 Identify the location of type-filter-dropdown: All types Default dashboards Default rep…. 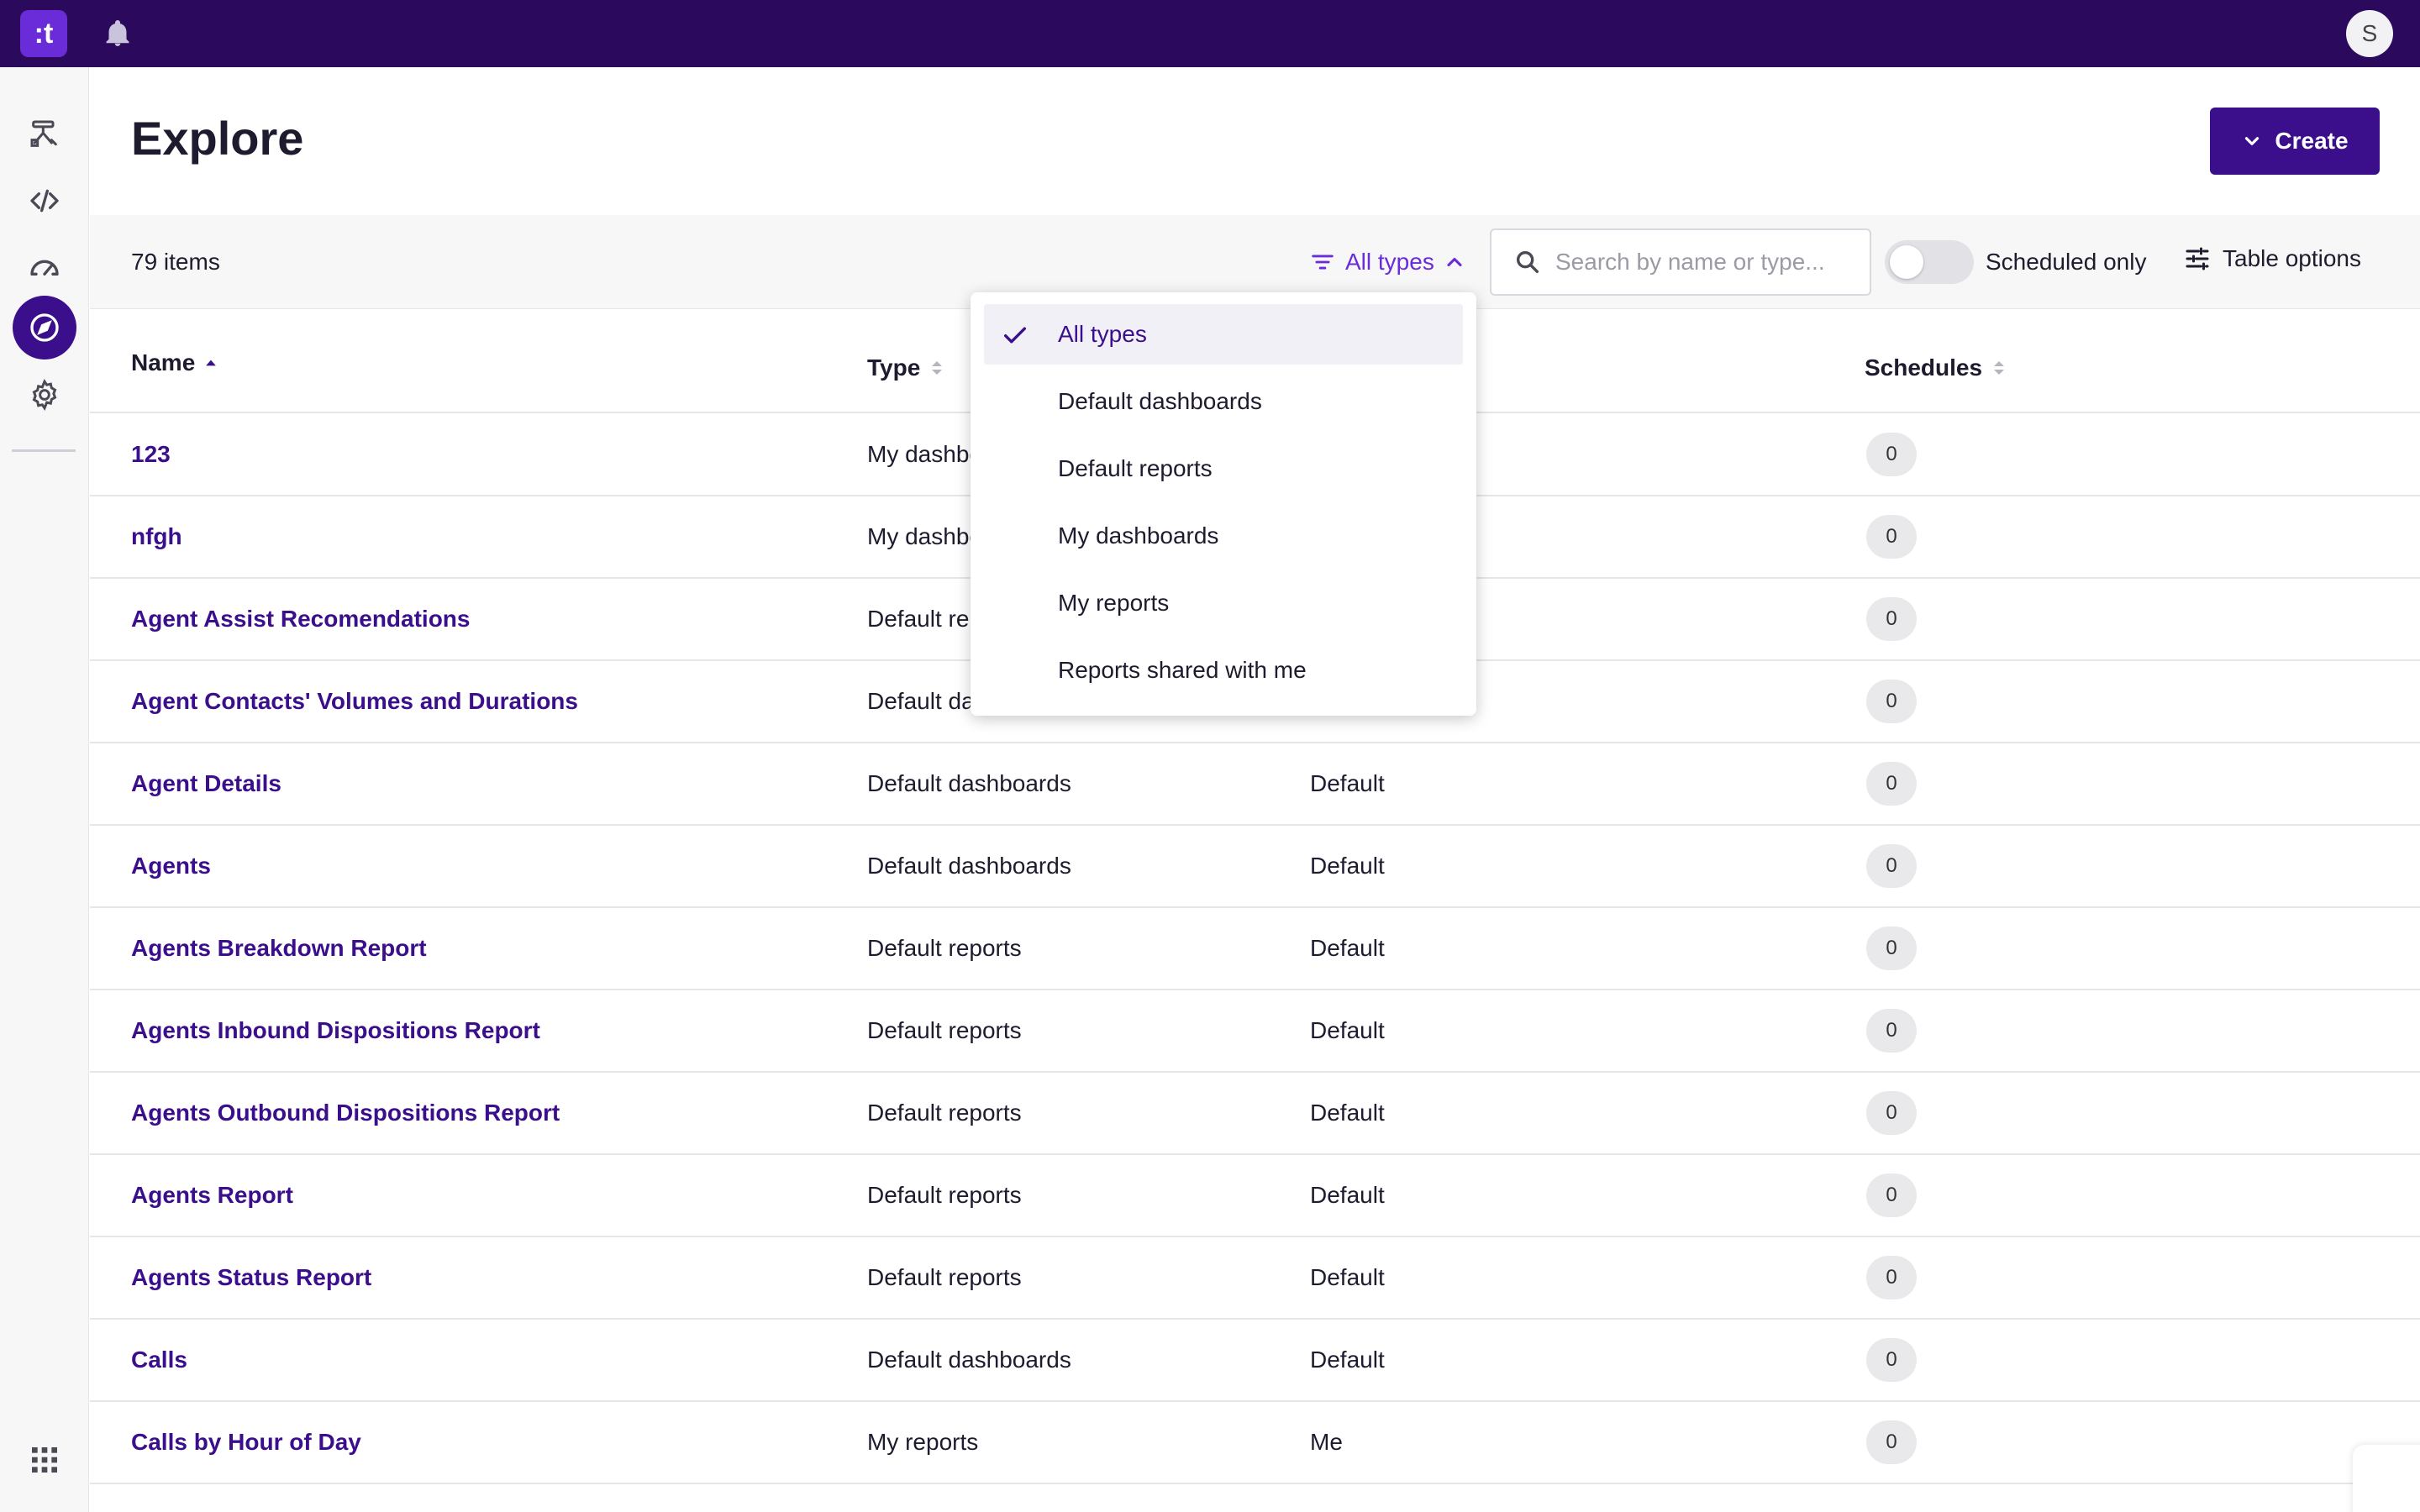
(1224, 504).